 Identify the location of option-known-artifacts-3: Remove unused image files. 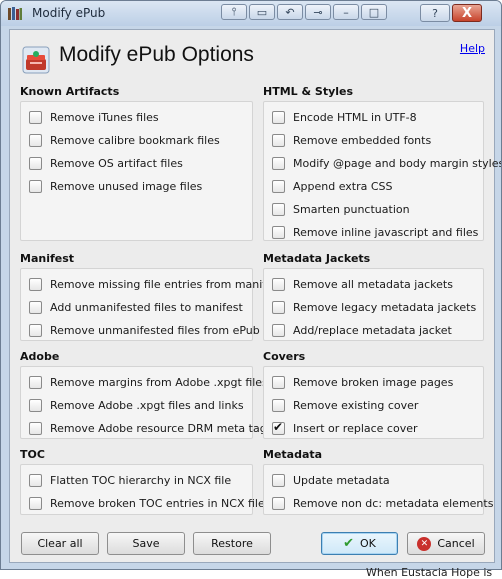
(115, 186).